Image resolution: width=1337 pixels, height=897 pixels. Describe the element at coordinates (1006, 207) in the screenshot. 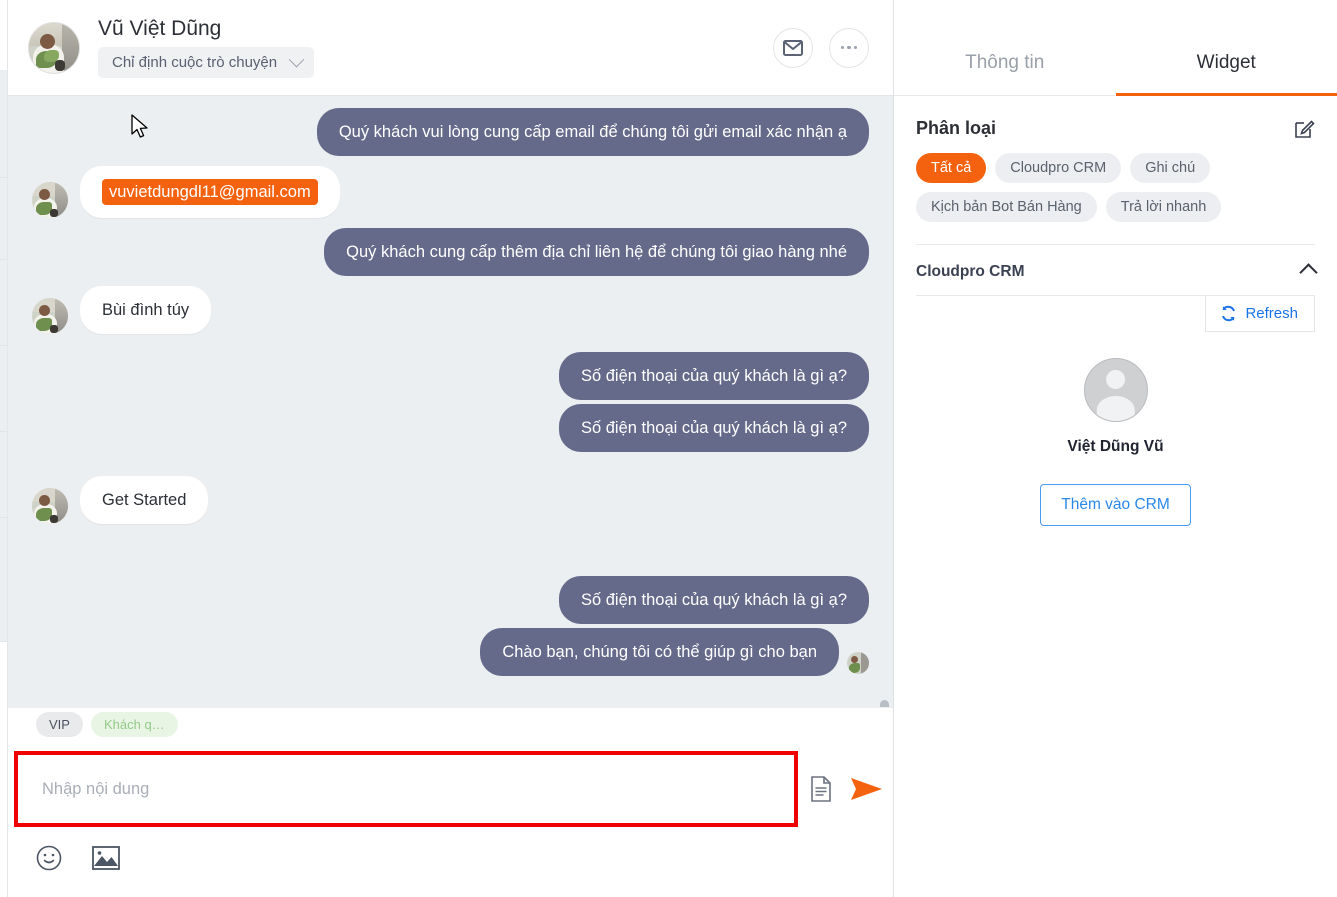

I see `chip-kich-ban-bot-ban-hang: Kịch bản Bot Bán Hàng` at that location.